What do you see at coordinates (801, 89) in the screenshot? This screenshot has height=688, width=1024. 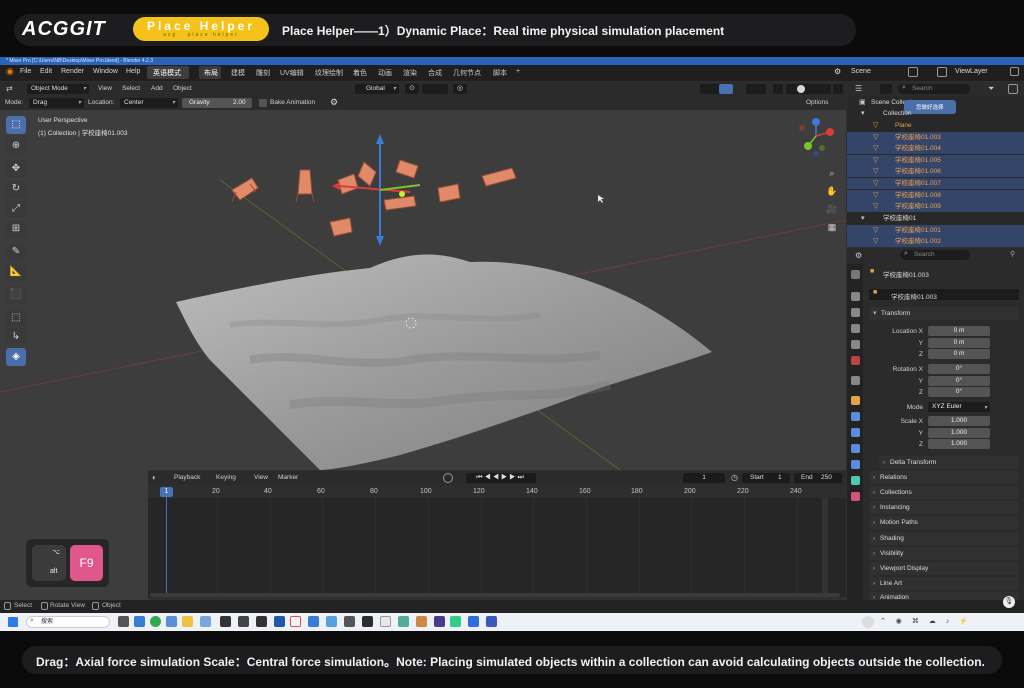 I see `solid-shading-icon` at bounding box center [801, 89].